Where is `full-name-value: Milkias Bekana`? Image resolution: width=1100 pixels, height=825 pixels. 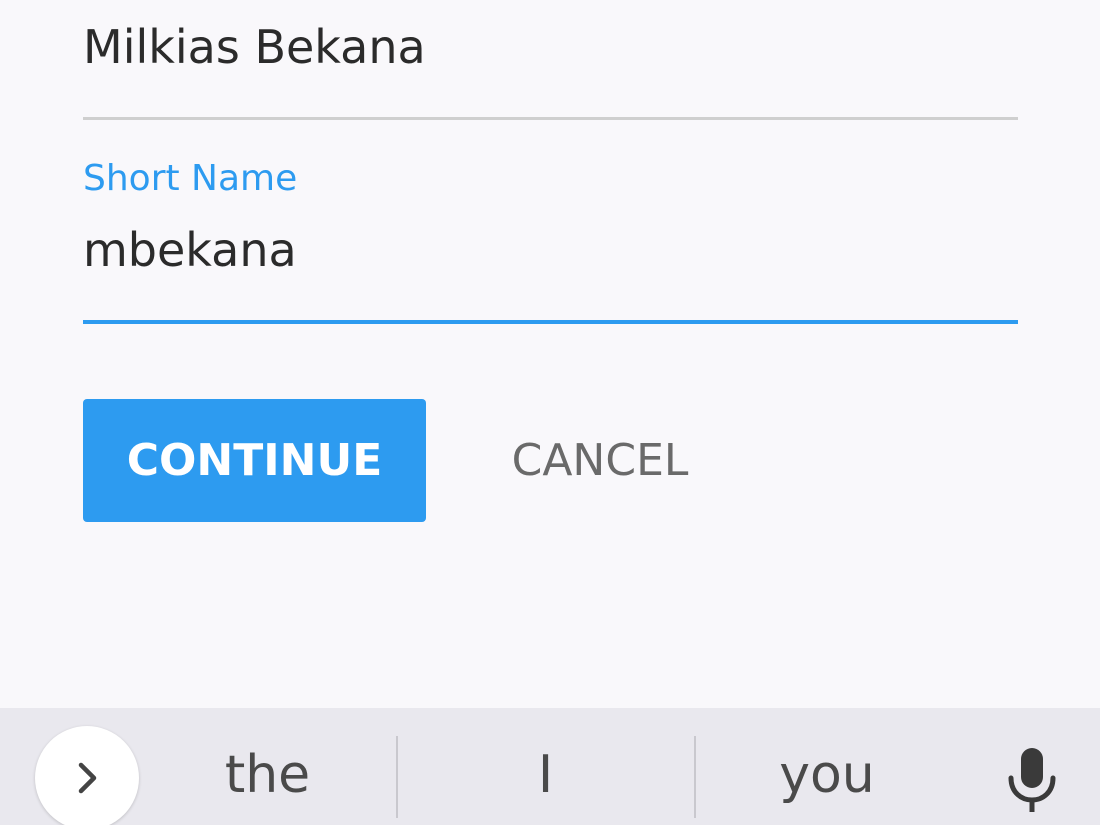
full-name-value: Milkias Bekana is located at coordinates (254, 47).